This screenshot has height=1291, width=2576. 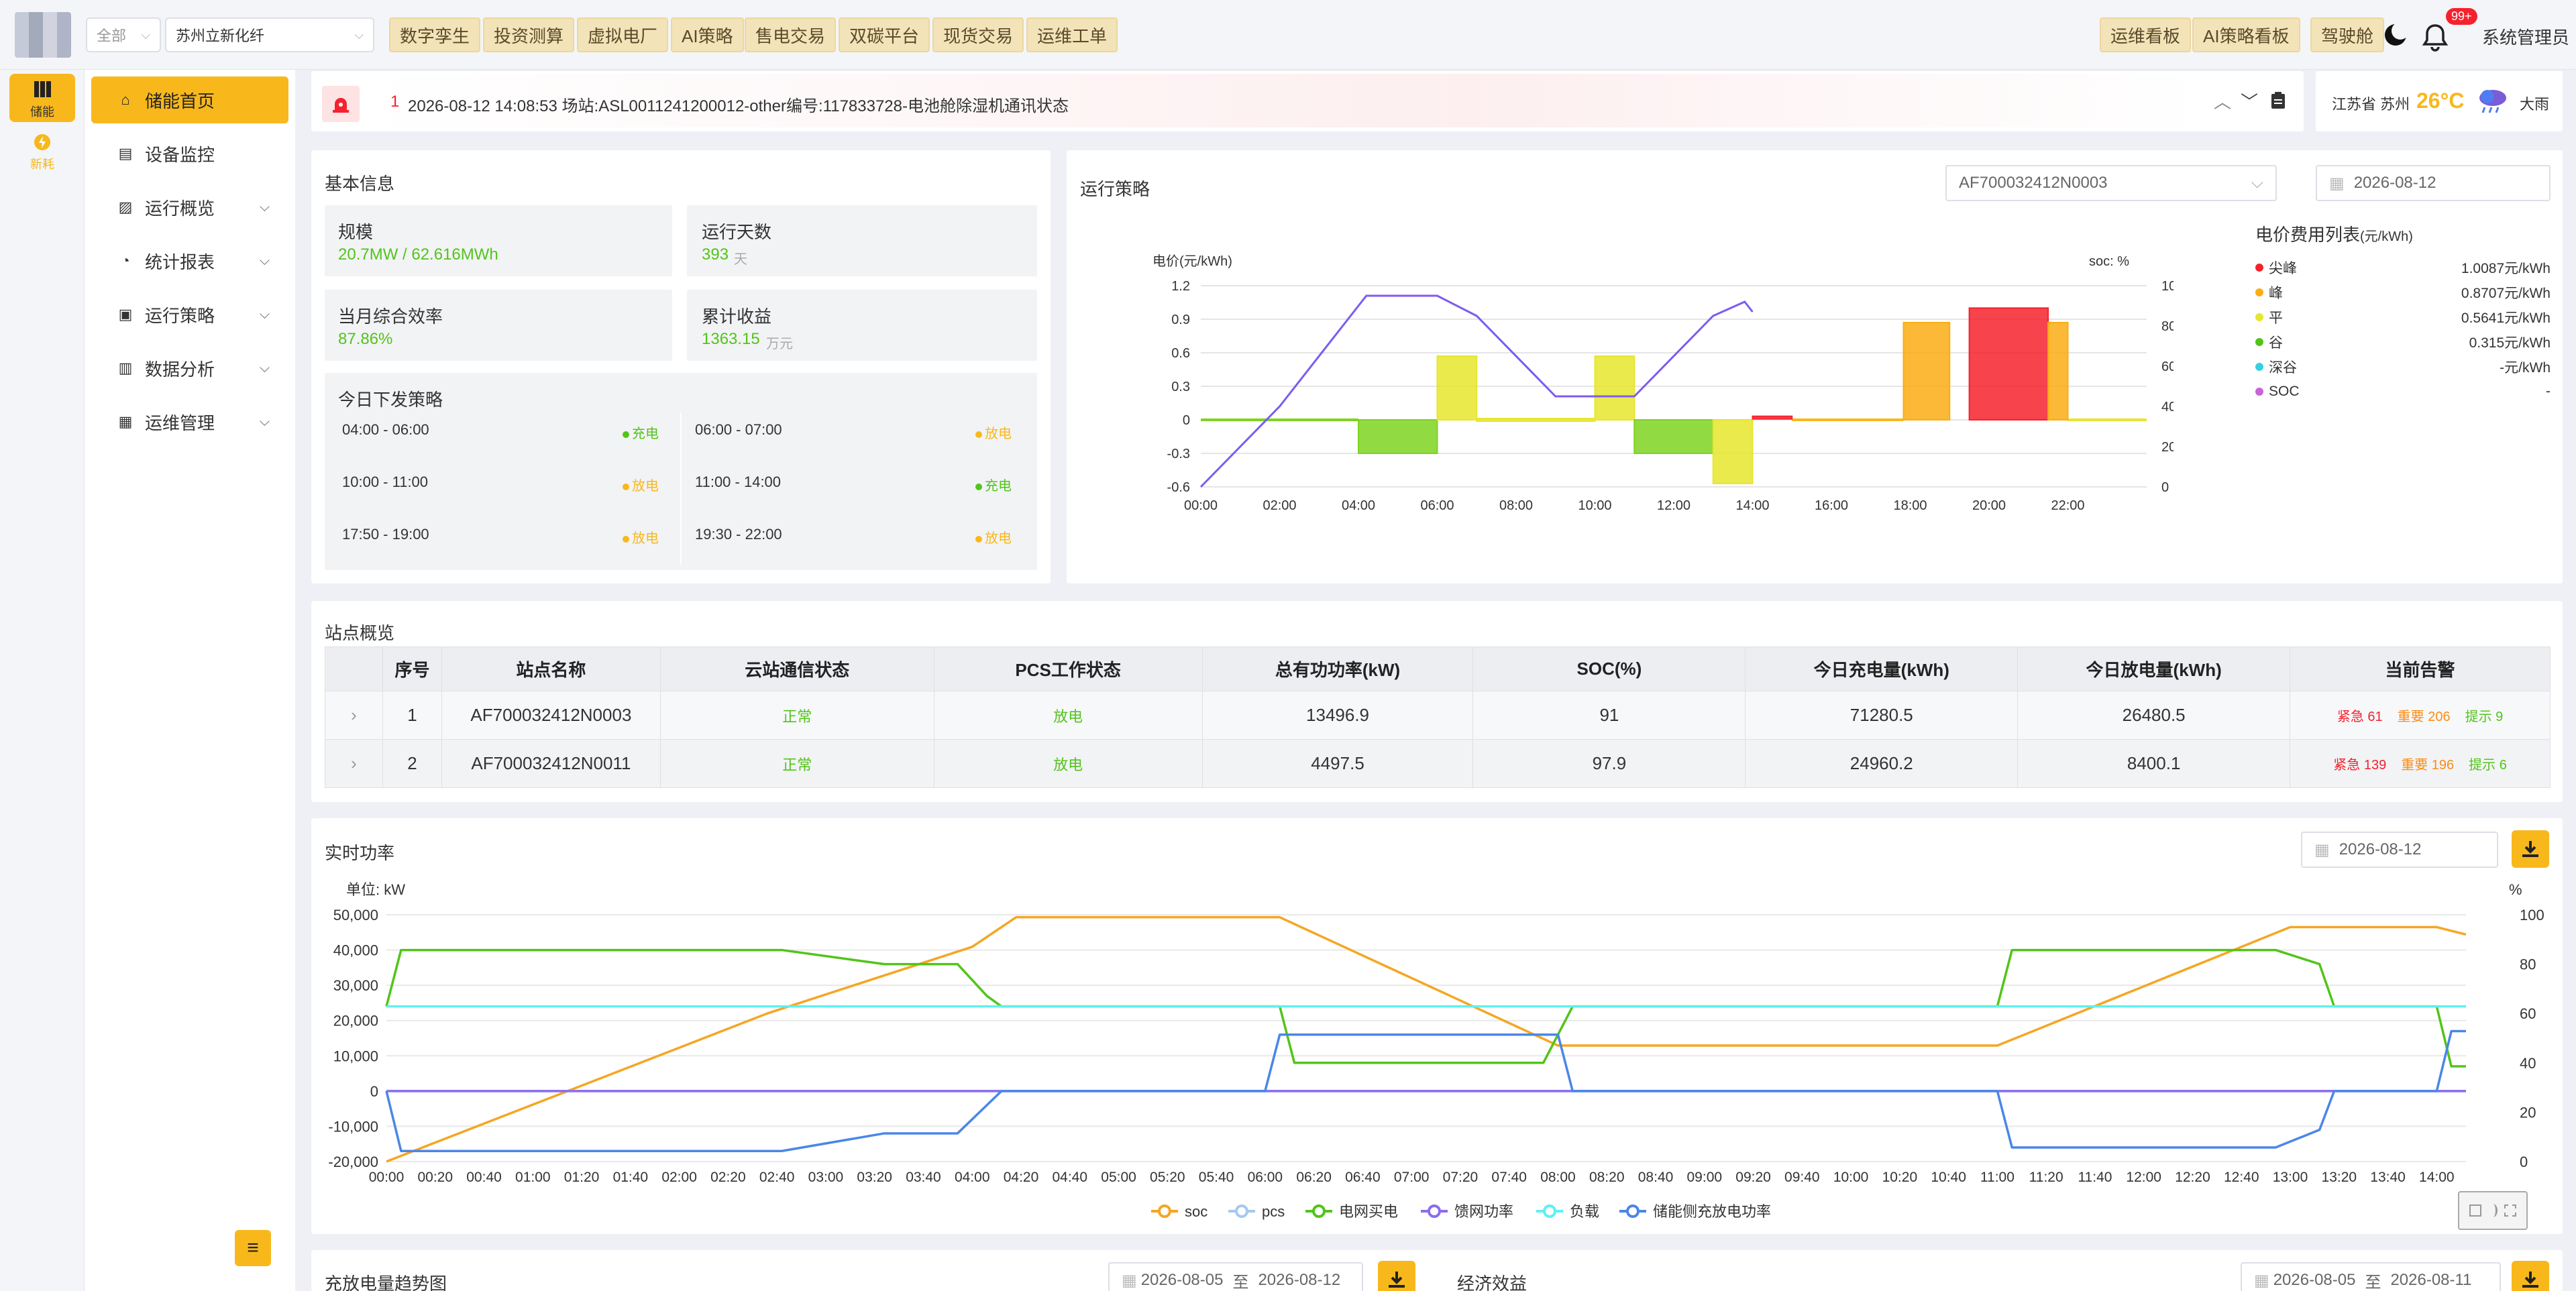 I want to click on region-select: 全部 ⌵, so click(x=123, y=34).